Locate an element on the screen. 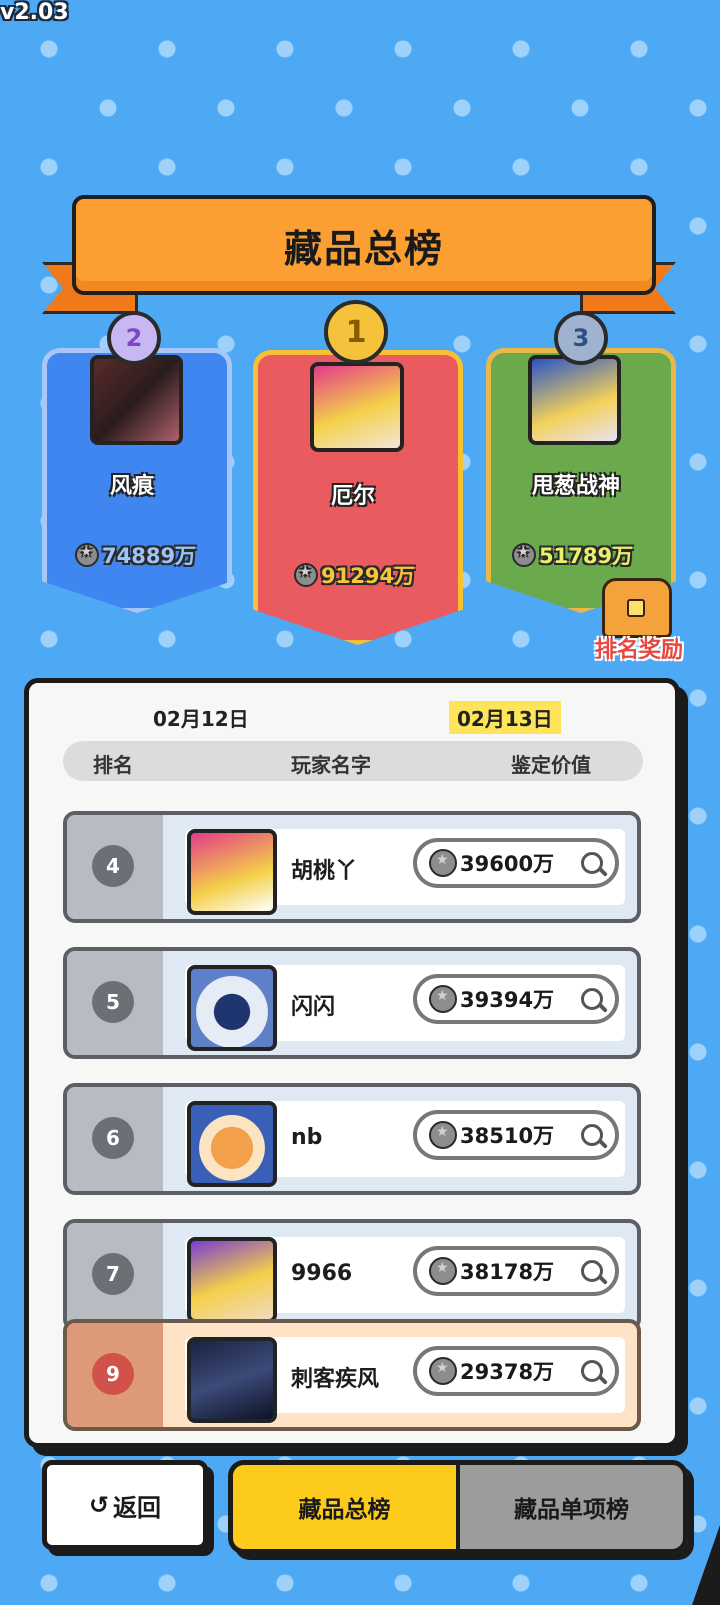  medal-icon: 1 is located at coordinates (356, 332).